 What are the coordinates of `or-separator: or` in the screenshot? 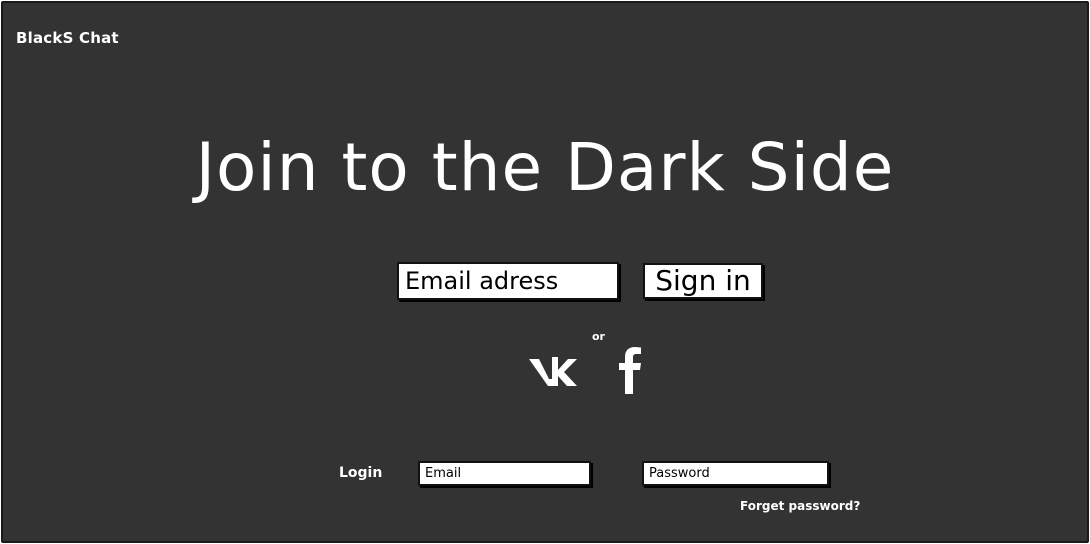 It's located at (598, 336).